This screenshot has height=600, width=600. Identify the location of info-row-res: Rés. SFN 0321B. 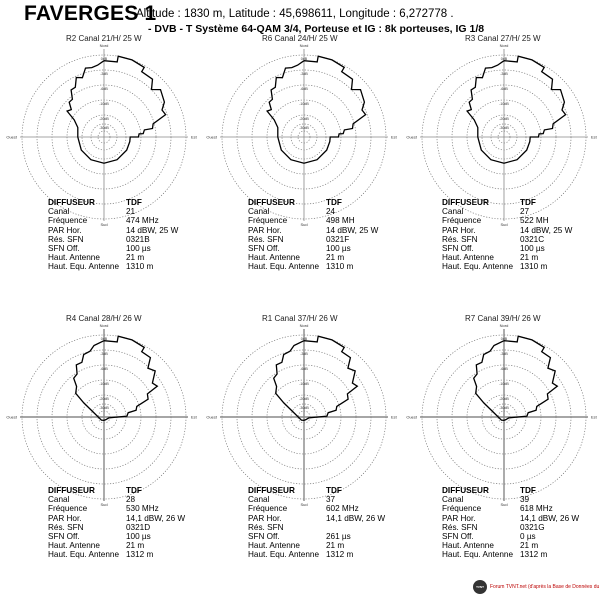
(113, 239).